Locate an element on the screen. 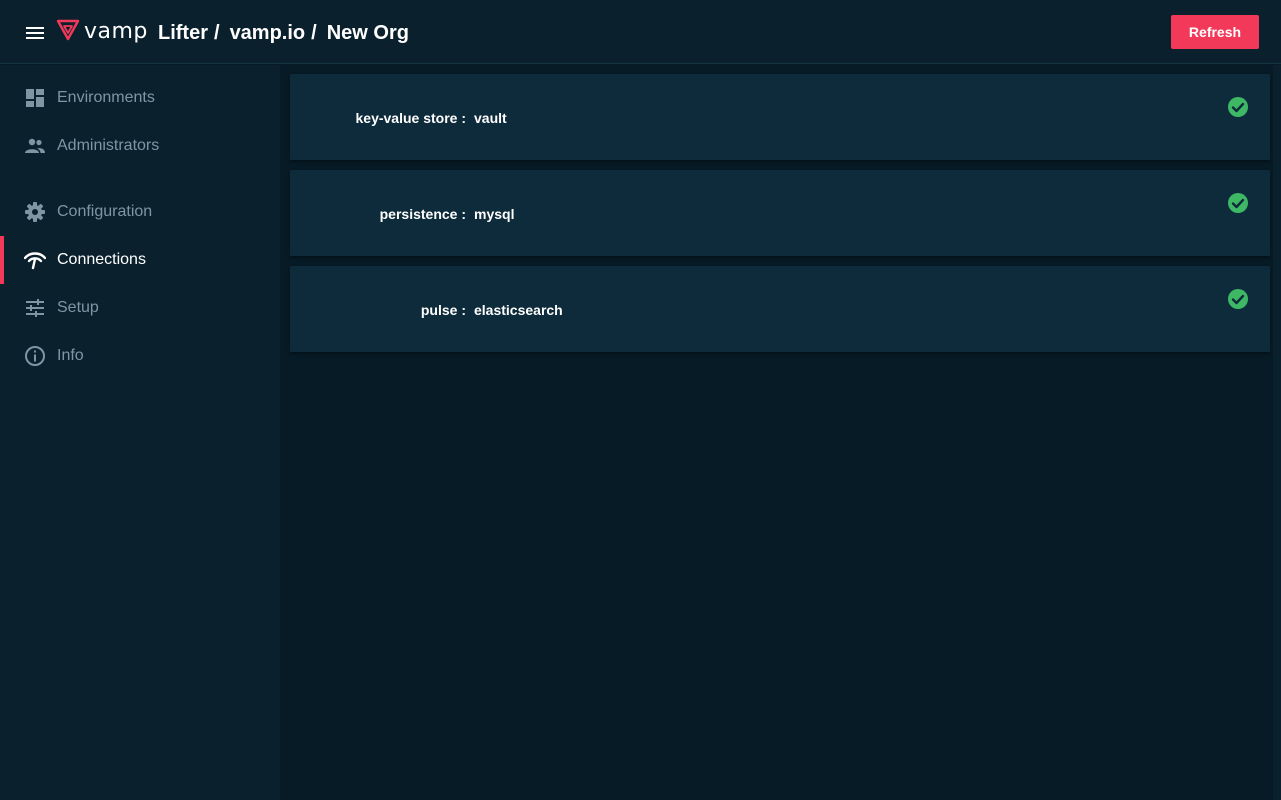 The image size is (1281, 800). wifi-signal-icon is located at coordinates (35, 260).